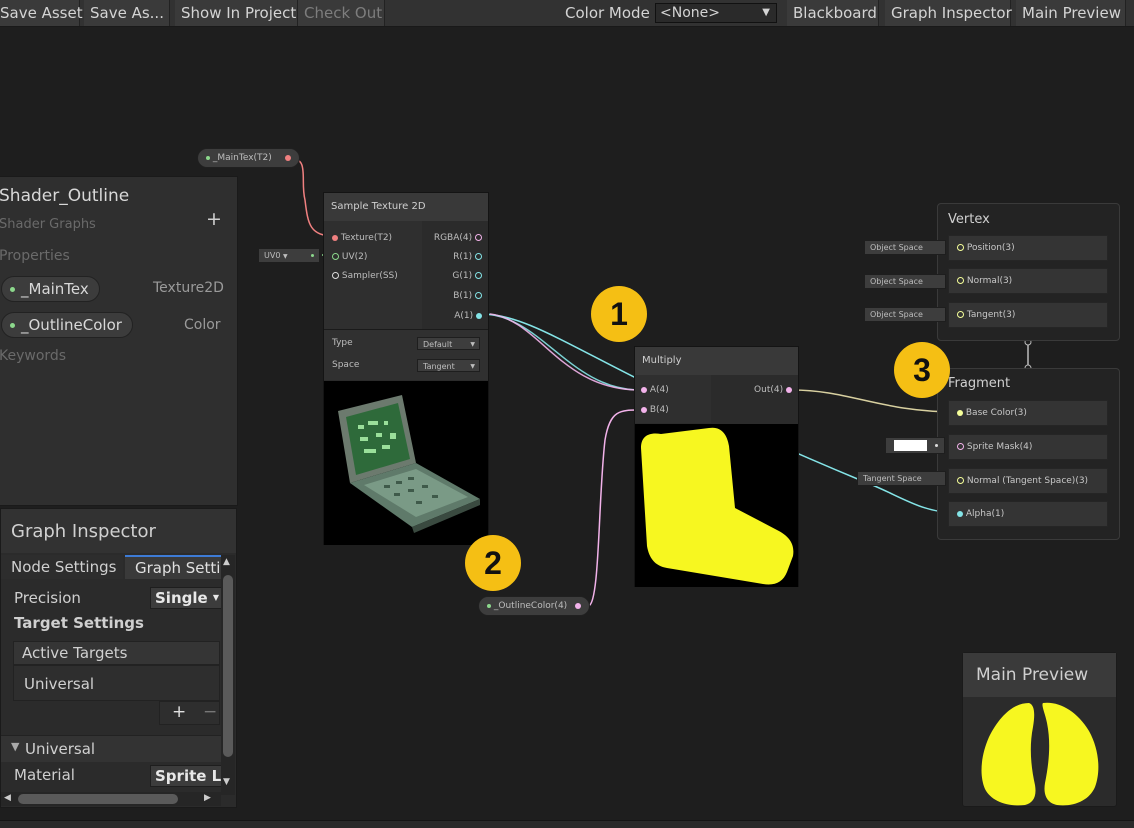 The width and height of the screenshot is (1134, 828). I want to click on laptop-preview-image, so click(409, 464).